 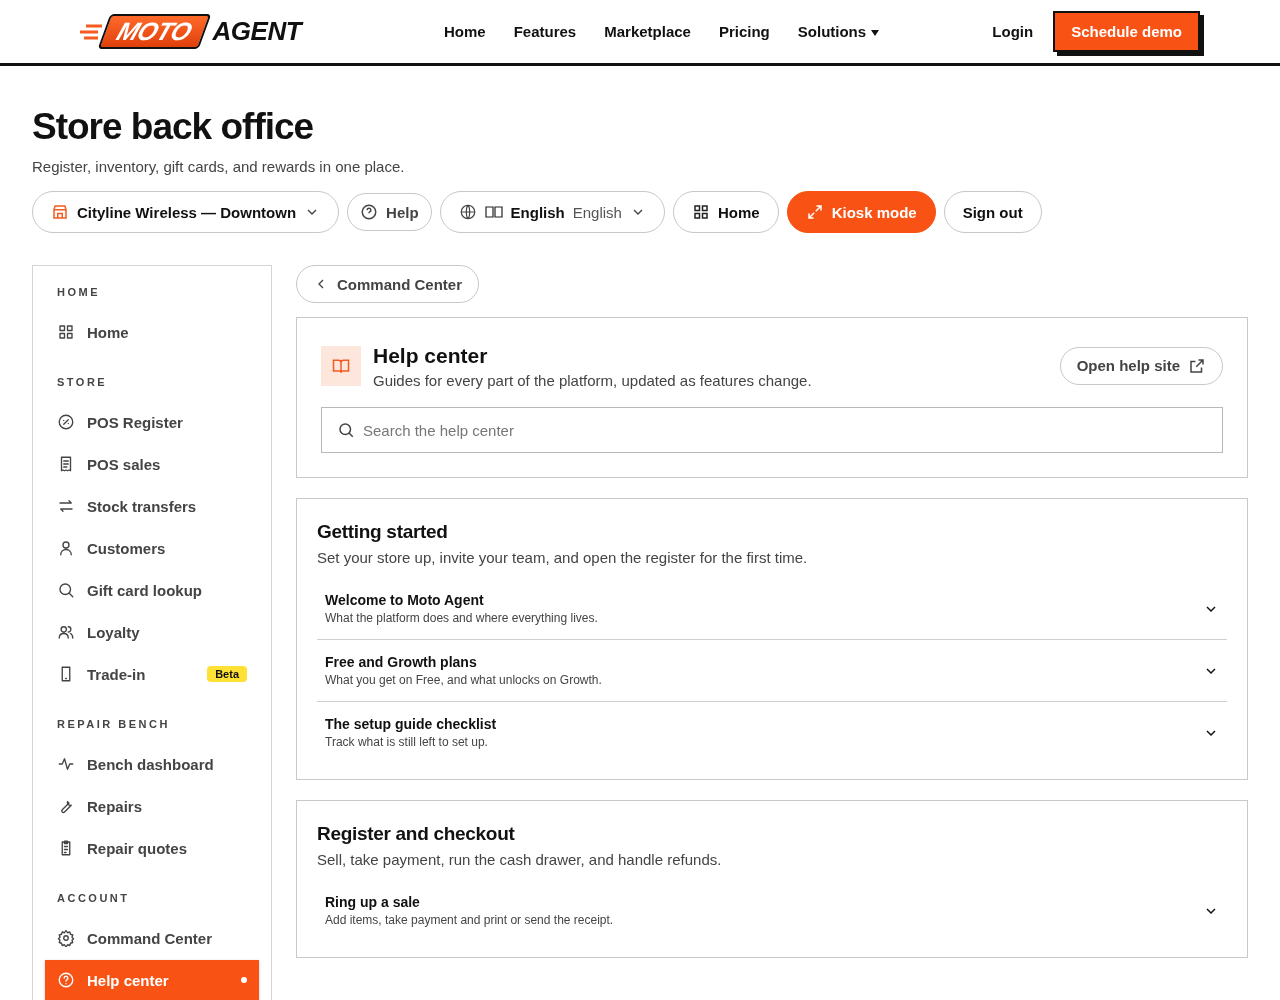 What do you see at coordinates (431, 356) in the screenshot?
I see `help-center-title: Help center` at bounding box center [431, 356].